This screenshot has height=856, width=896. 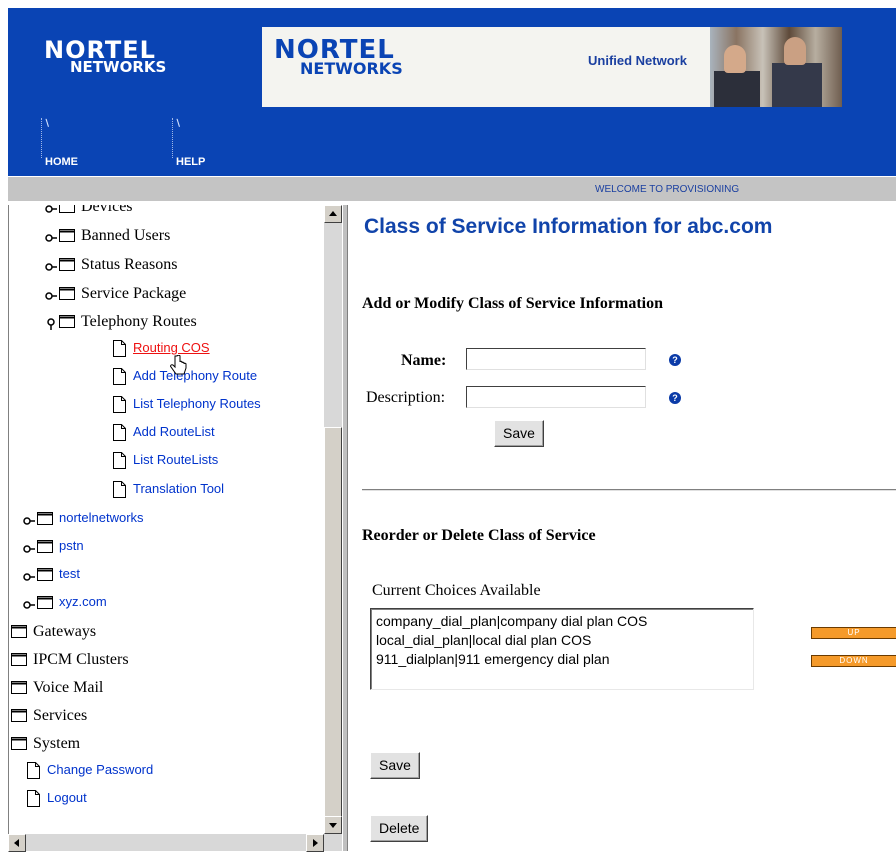 I want to click on description-label: Description:, so click(x=406, y=397).